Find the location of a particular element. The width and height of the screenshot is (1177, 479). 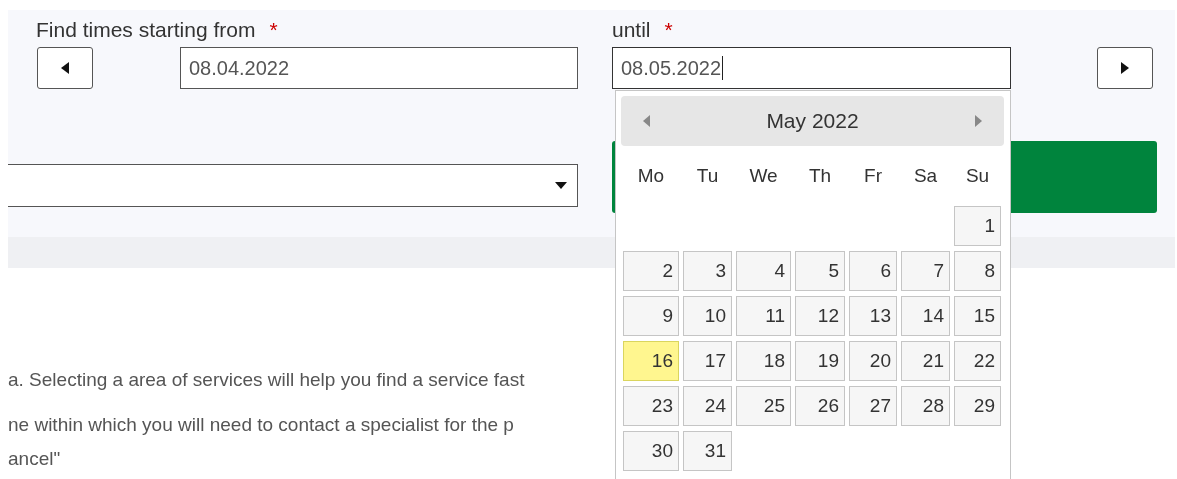

weekday-label: Th is located at coordinates (820, 176).